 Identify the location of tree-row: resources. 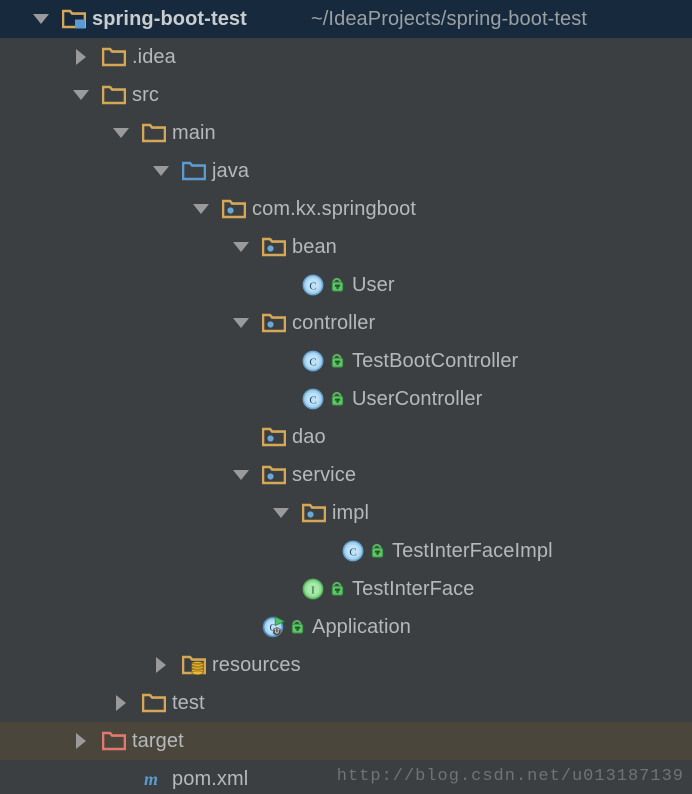
(346, 665).